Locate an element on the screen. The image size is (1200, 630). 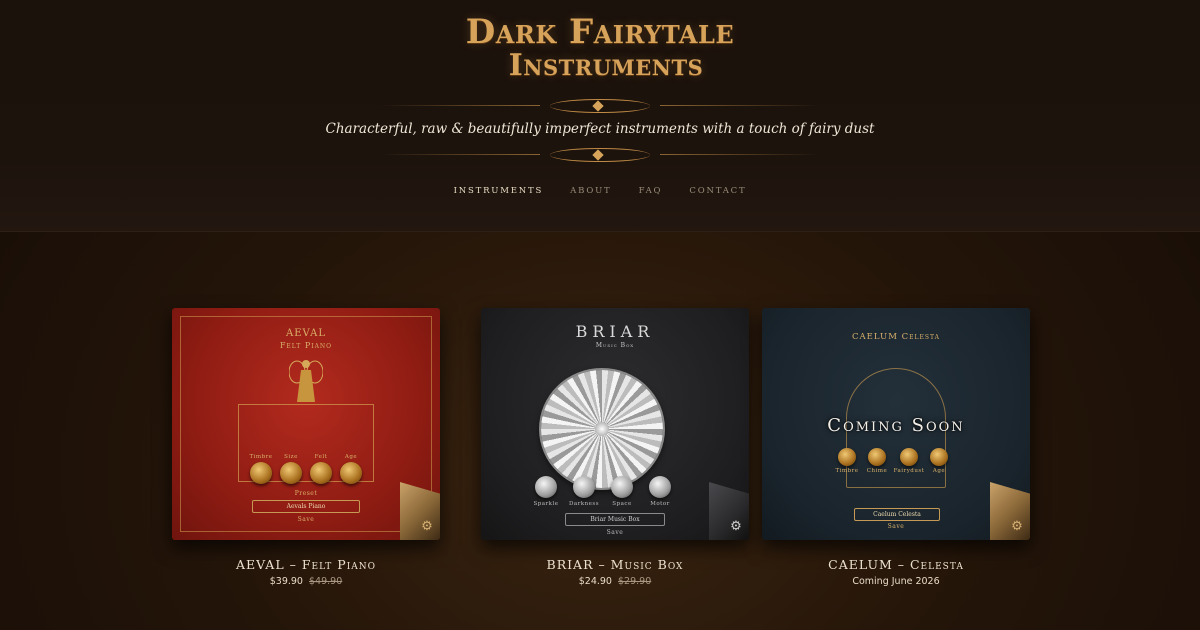
product-title: BRIAR – Music Box is located at coordinates (615, 564).